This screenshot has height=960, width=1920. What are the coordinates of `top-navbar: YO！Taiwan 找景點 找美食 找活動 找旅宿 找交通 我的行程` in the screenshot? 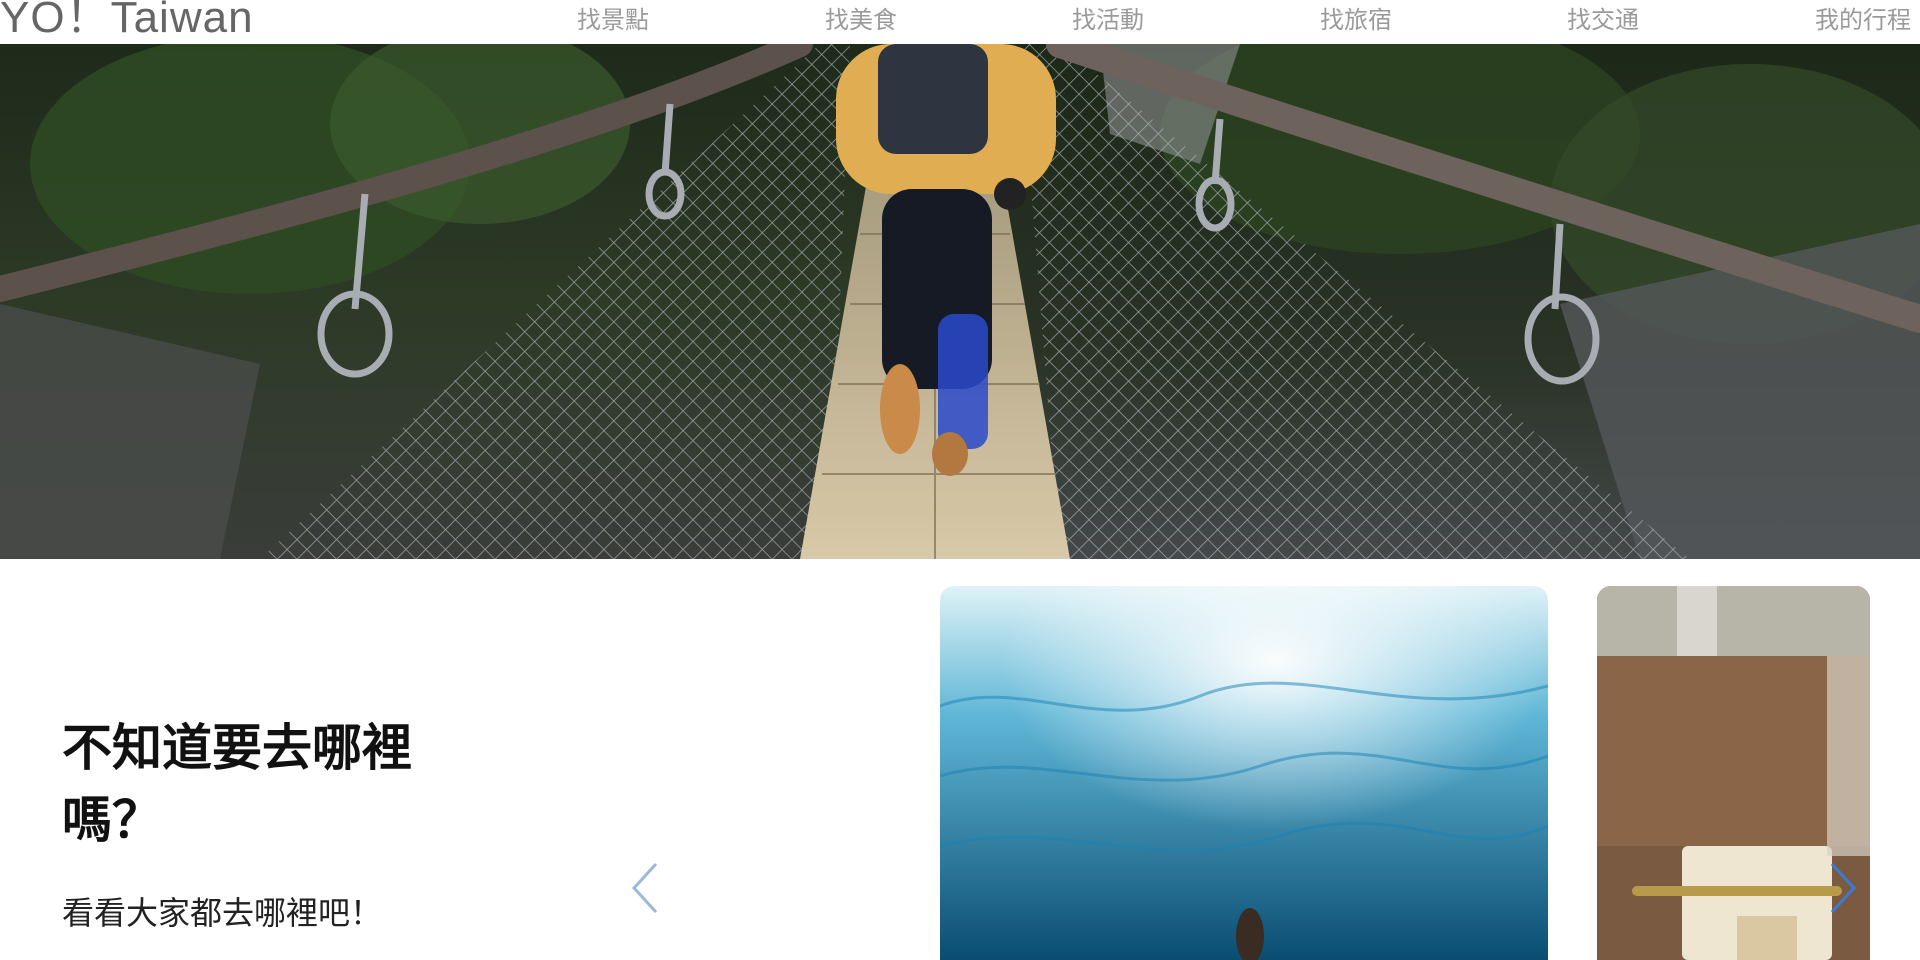 It's located at (960, 22).